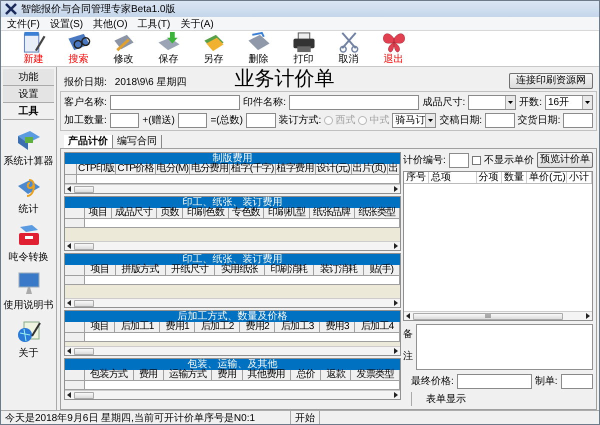 The width and height of the screenshot is (600, 425). Describe the element at coordinates (579, 177) in the screenshot. I see `column-header: 小计` at that location.